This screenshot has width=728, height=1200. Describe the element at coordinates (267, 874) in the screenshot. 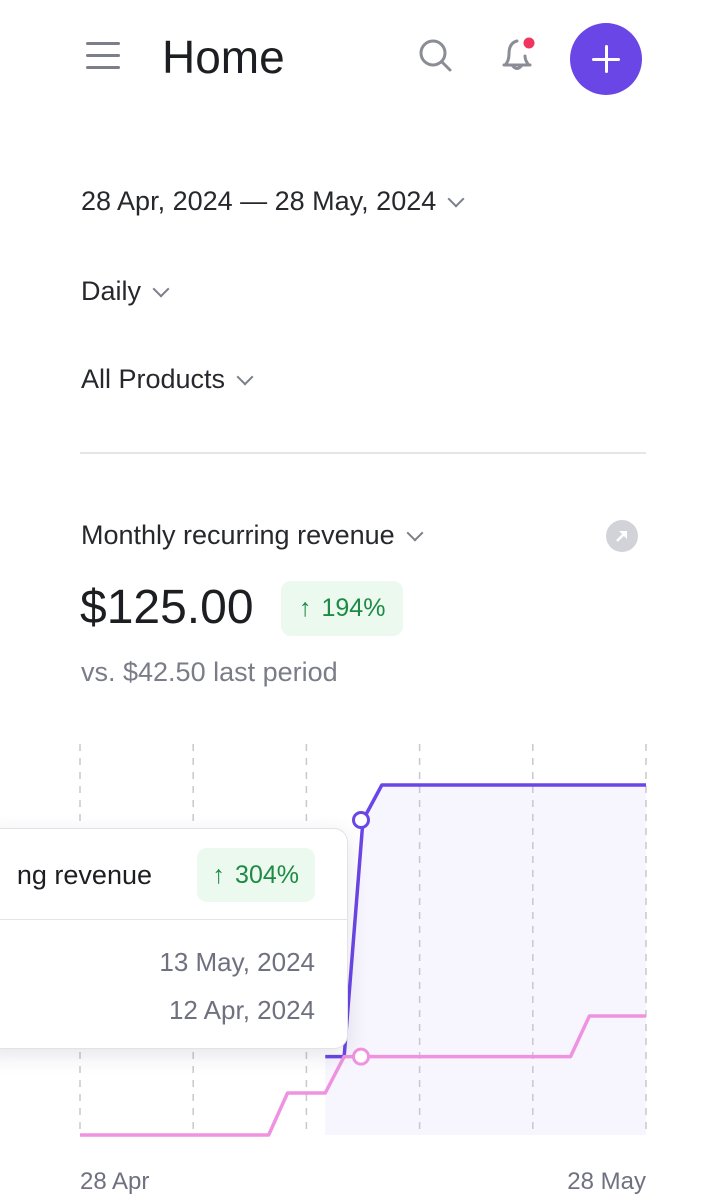

I see `tooltip-change-value: 304%` at that location.